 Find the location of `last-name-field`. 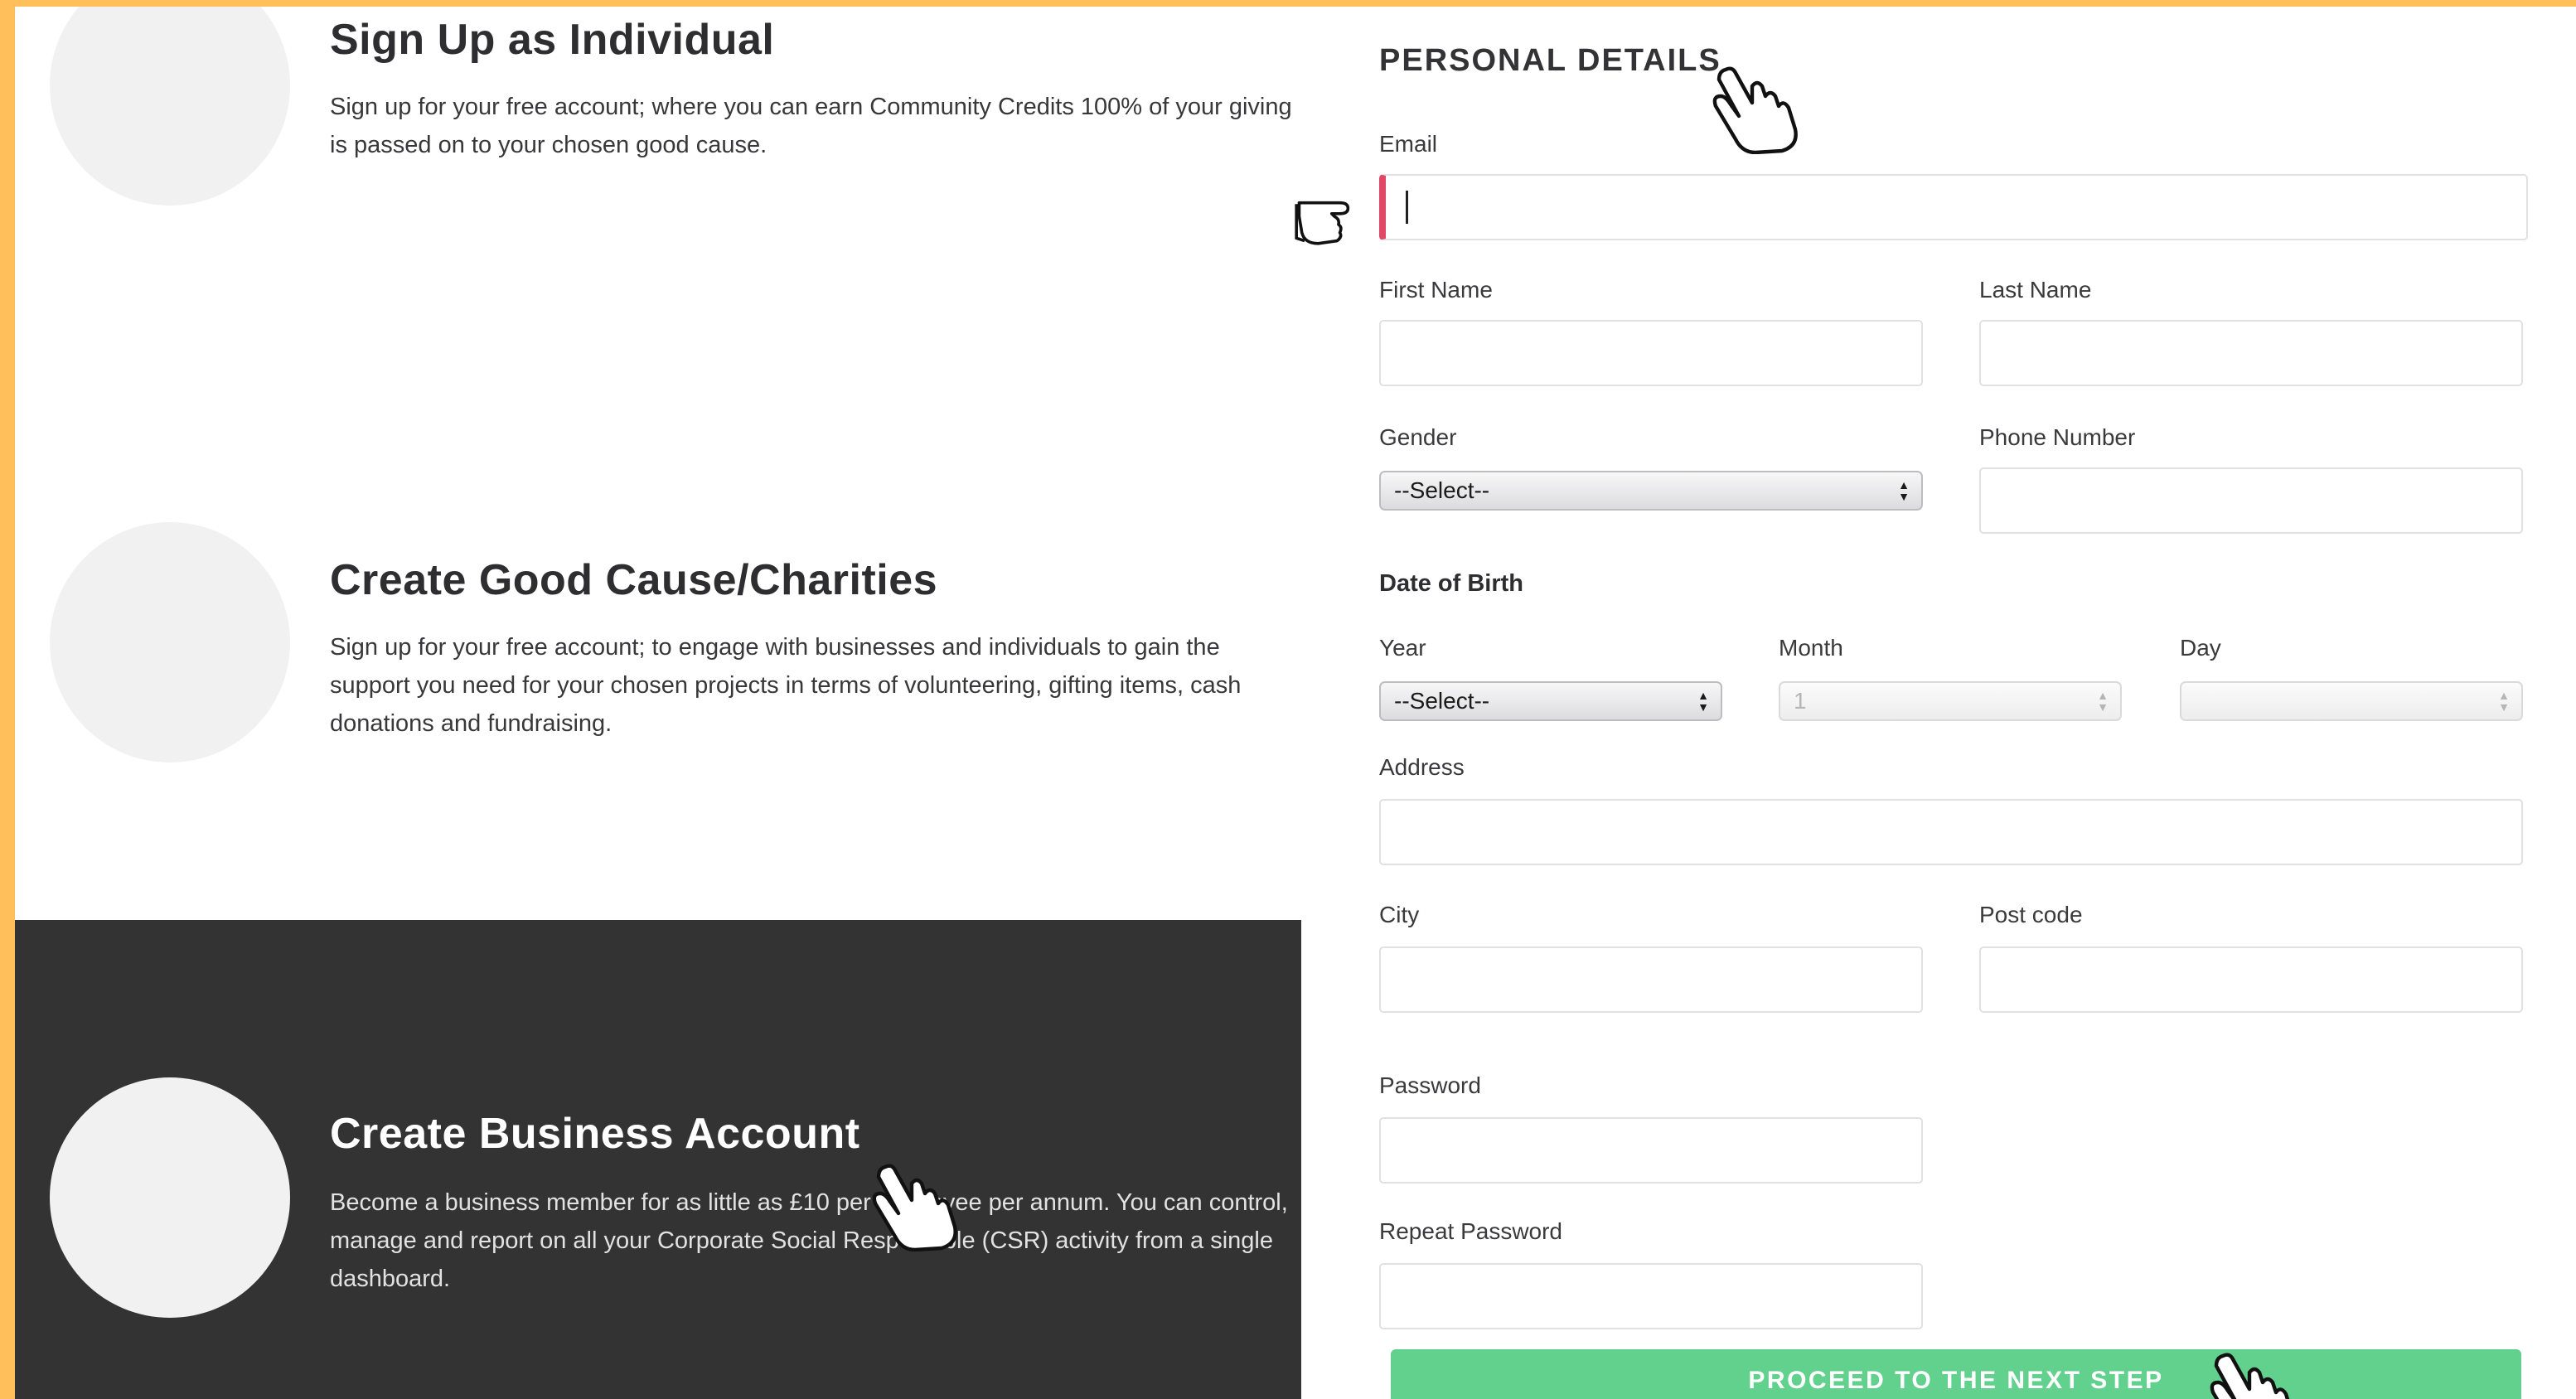

last-name-field is located at coordinates (2251, 353).